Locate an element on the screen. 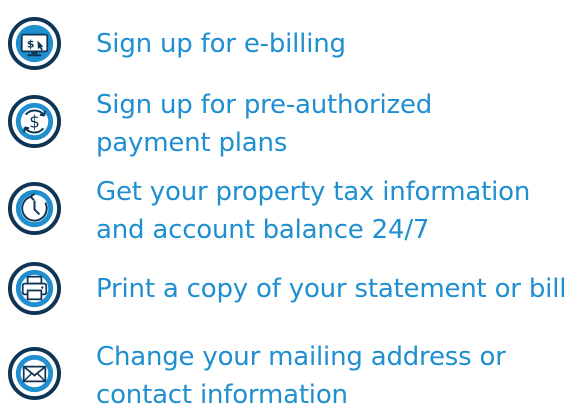 This screenshot has height=414, width=579. list-item-label: Sign up for pre-authorized payment plans is located at coordinates (264, 124).